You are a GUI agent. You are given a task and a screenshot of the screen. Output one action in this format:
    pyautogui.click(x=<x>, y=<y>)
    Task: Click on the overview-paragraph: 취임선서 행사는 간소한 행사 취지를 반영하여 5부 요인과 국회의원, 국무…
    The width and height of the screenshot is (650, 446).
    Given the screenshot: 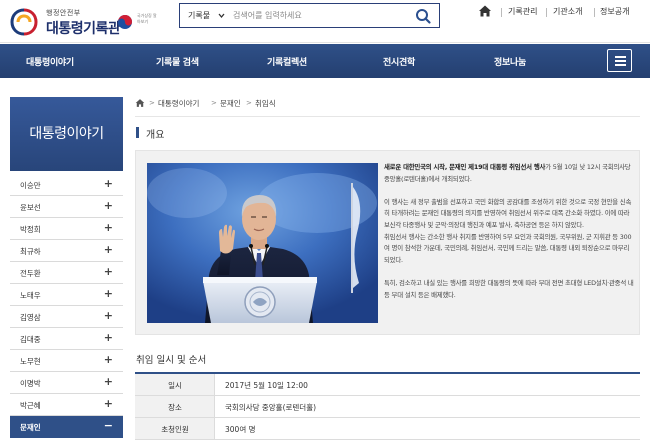 What is the action you would take?
    pyautogui.click(x=508, y=248)
    